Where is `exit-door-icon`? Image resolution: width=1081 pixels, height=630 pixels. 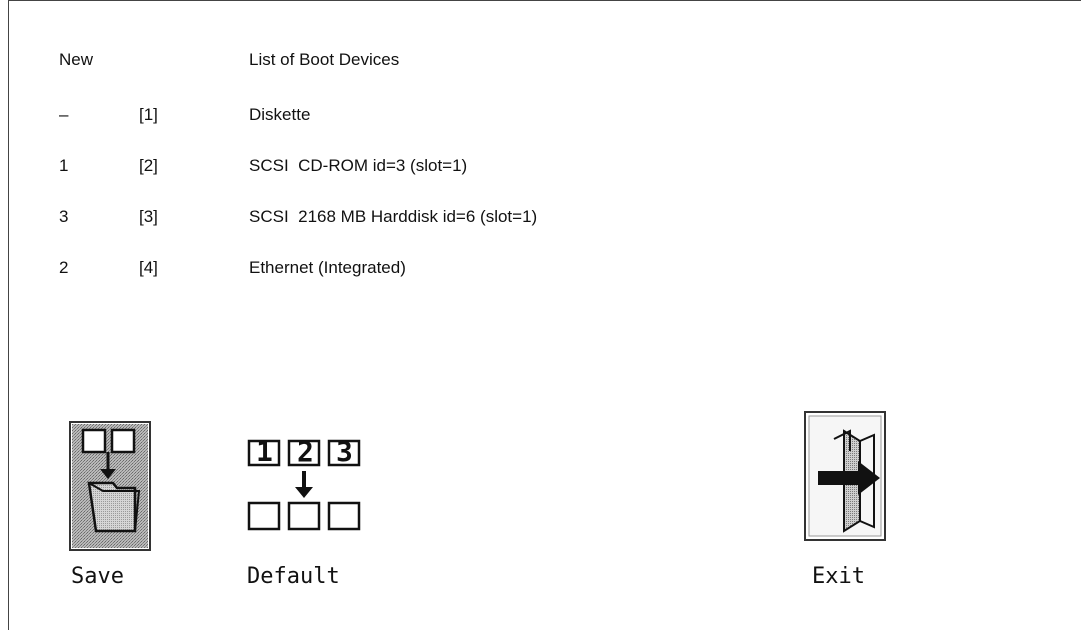
exit-door-icon is located at coordinates (845, 476).